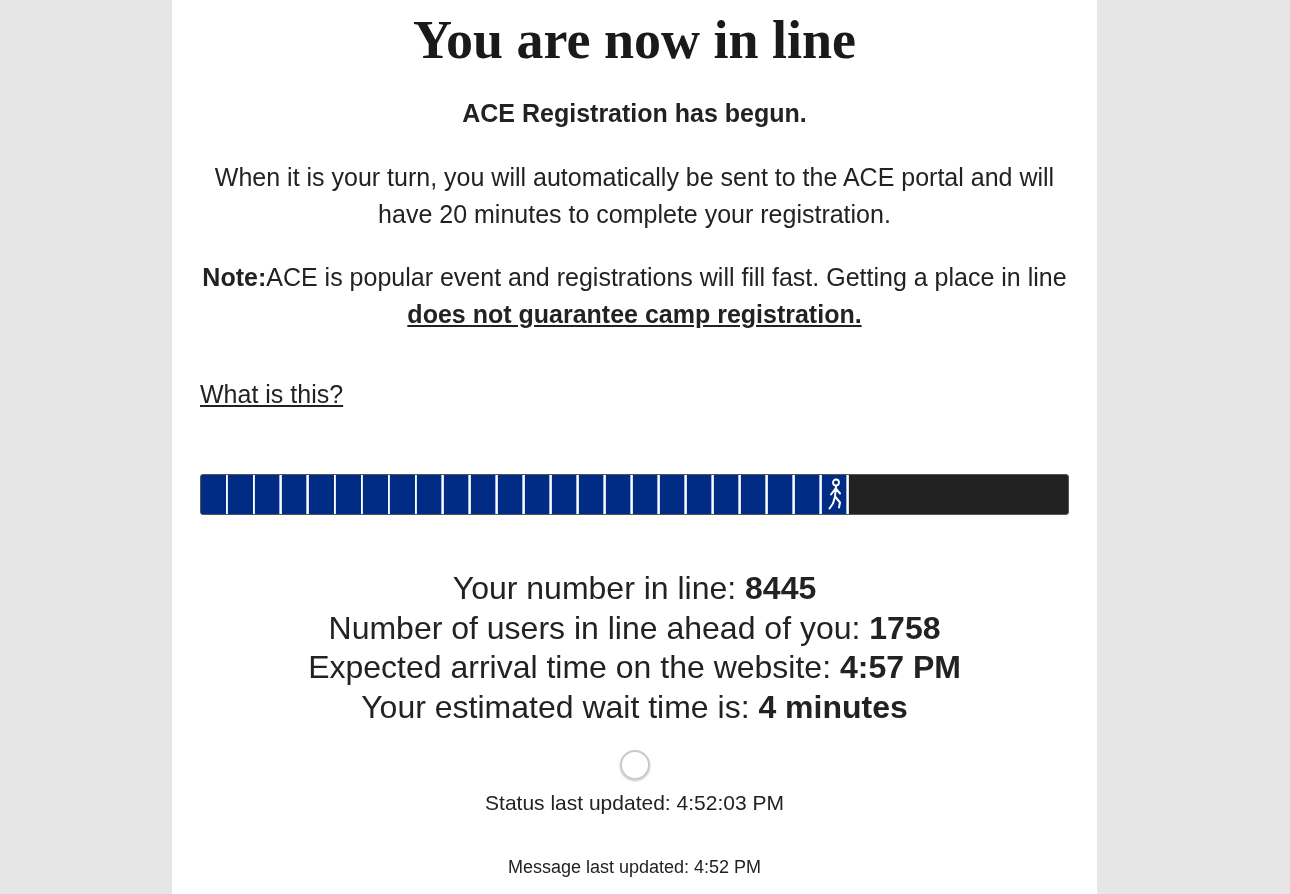 The width and height of the screenshot is (1290, 894). Describe the element at coordinates (634, 628) in the screenshot. I see `queue-info-text: Number of users in line ahead of you: 1758` at that location.